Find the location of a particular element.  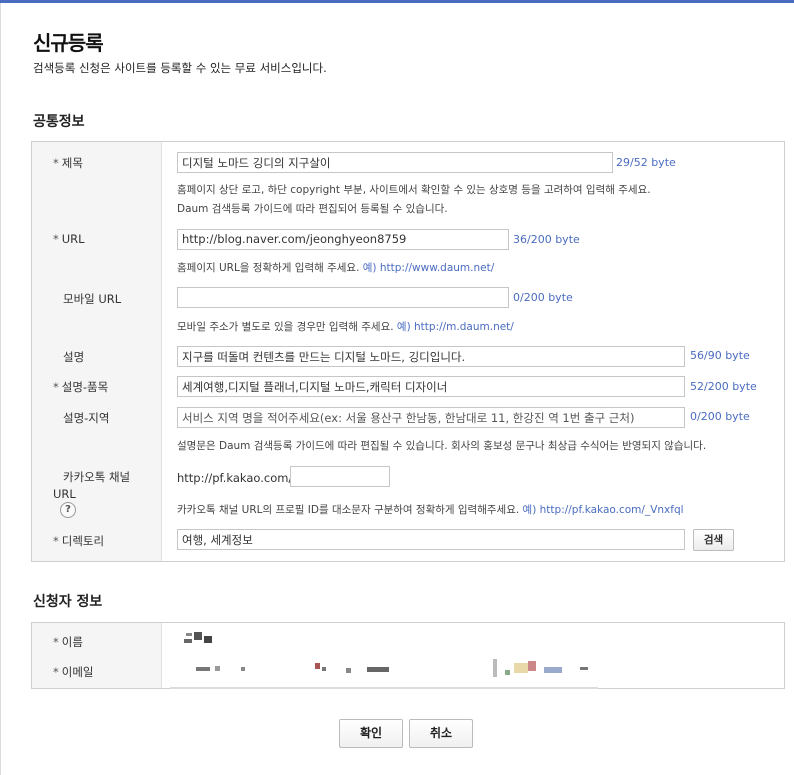

applicant-section-title: 신청자 정보 is located at coordinates (68, 602).